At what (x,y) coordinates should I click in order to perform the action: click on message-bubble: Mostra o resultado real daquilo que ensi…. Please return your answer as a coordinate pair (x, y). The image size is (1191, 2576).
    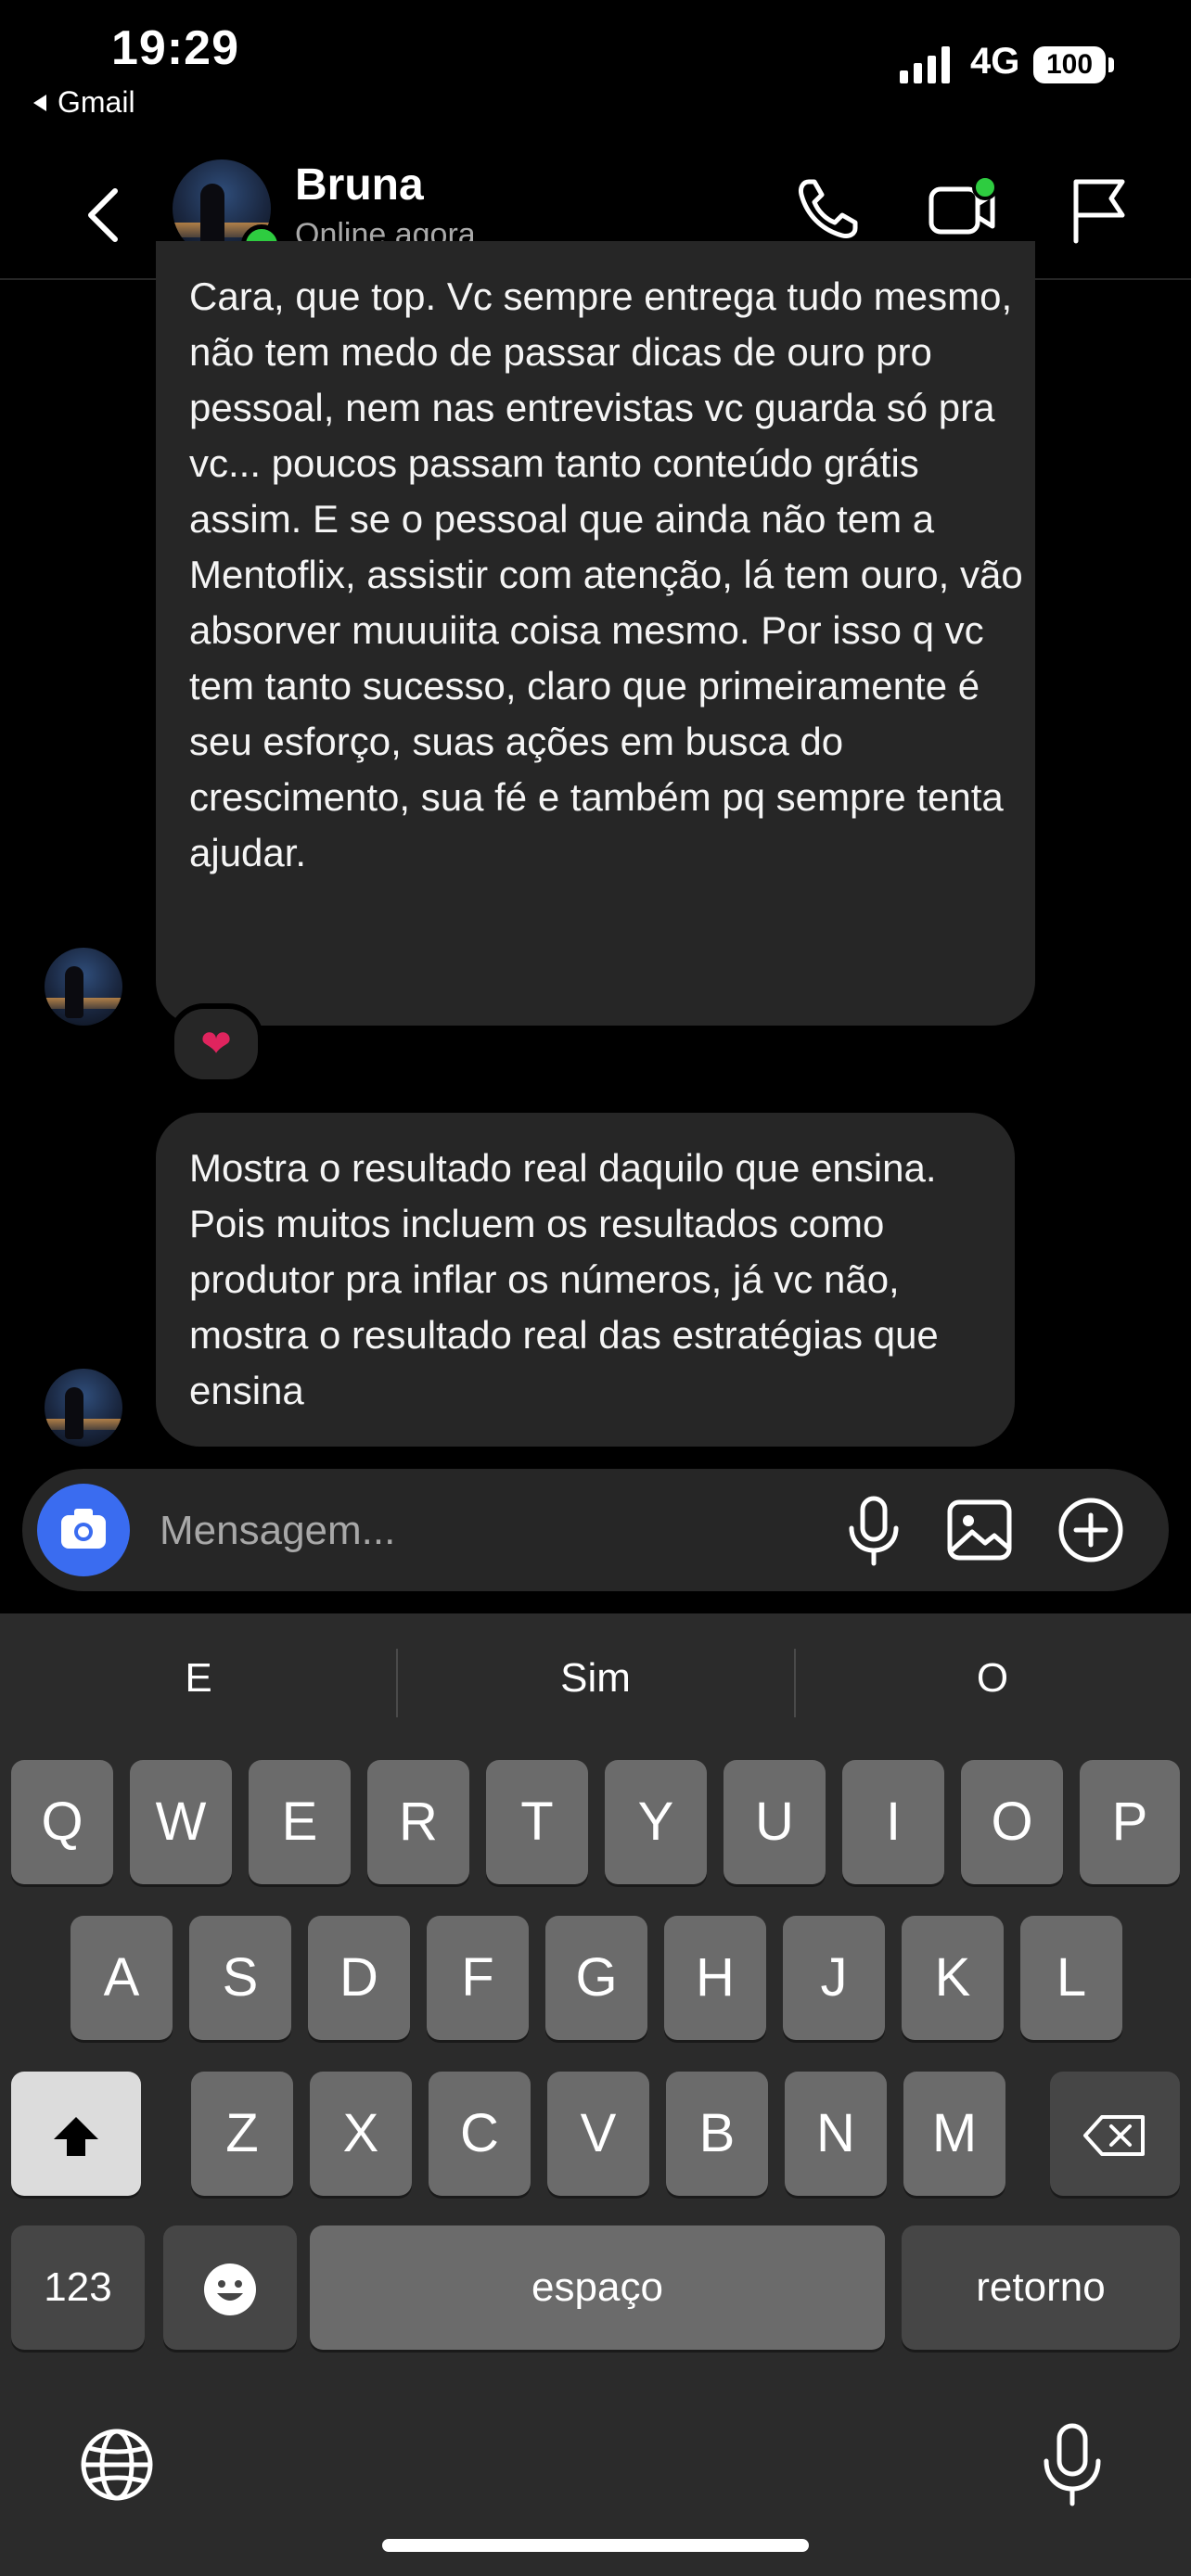
    Looking at the image, I should click on (585, 1280).